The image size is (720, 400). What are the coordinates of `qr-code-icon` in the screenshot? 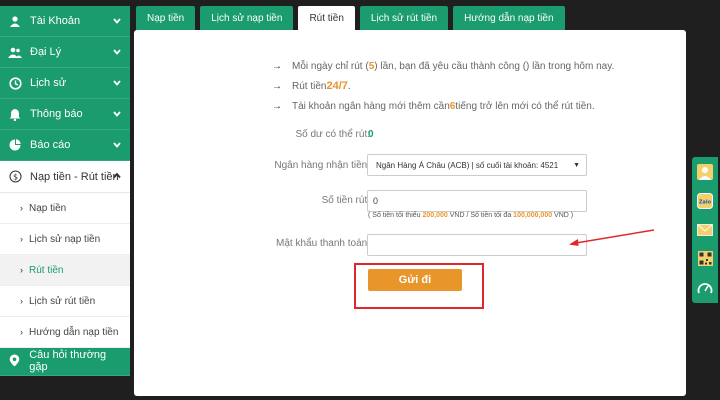 It's located at (705, 258).